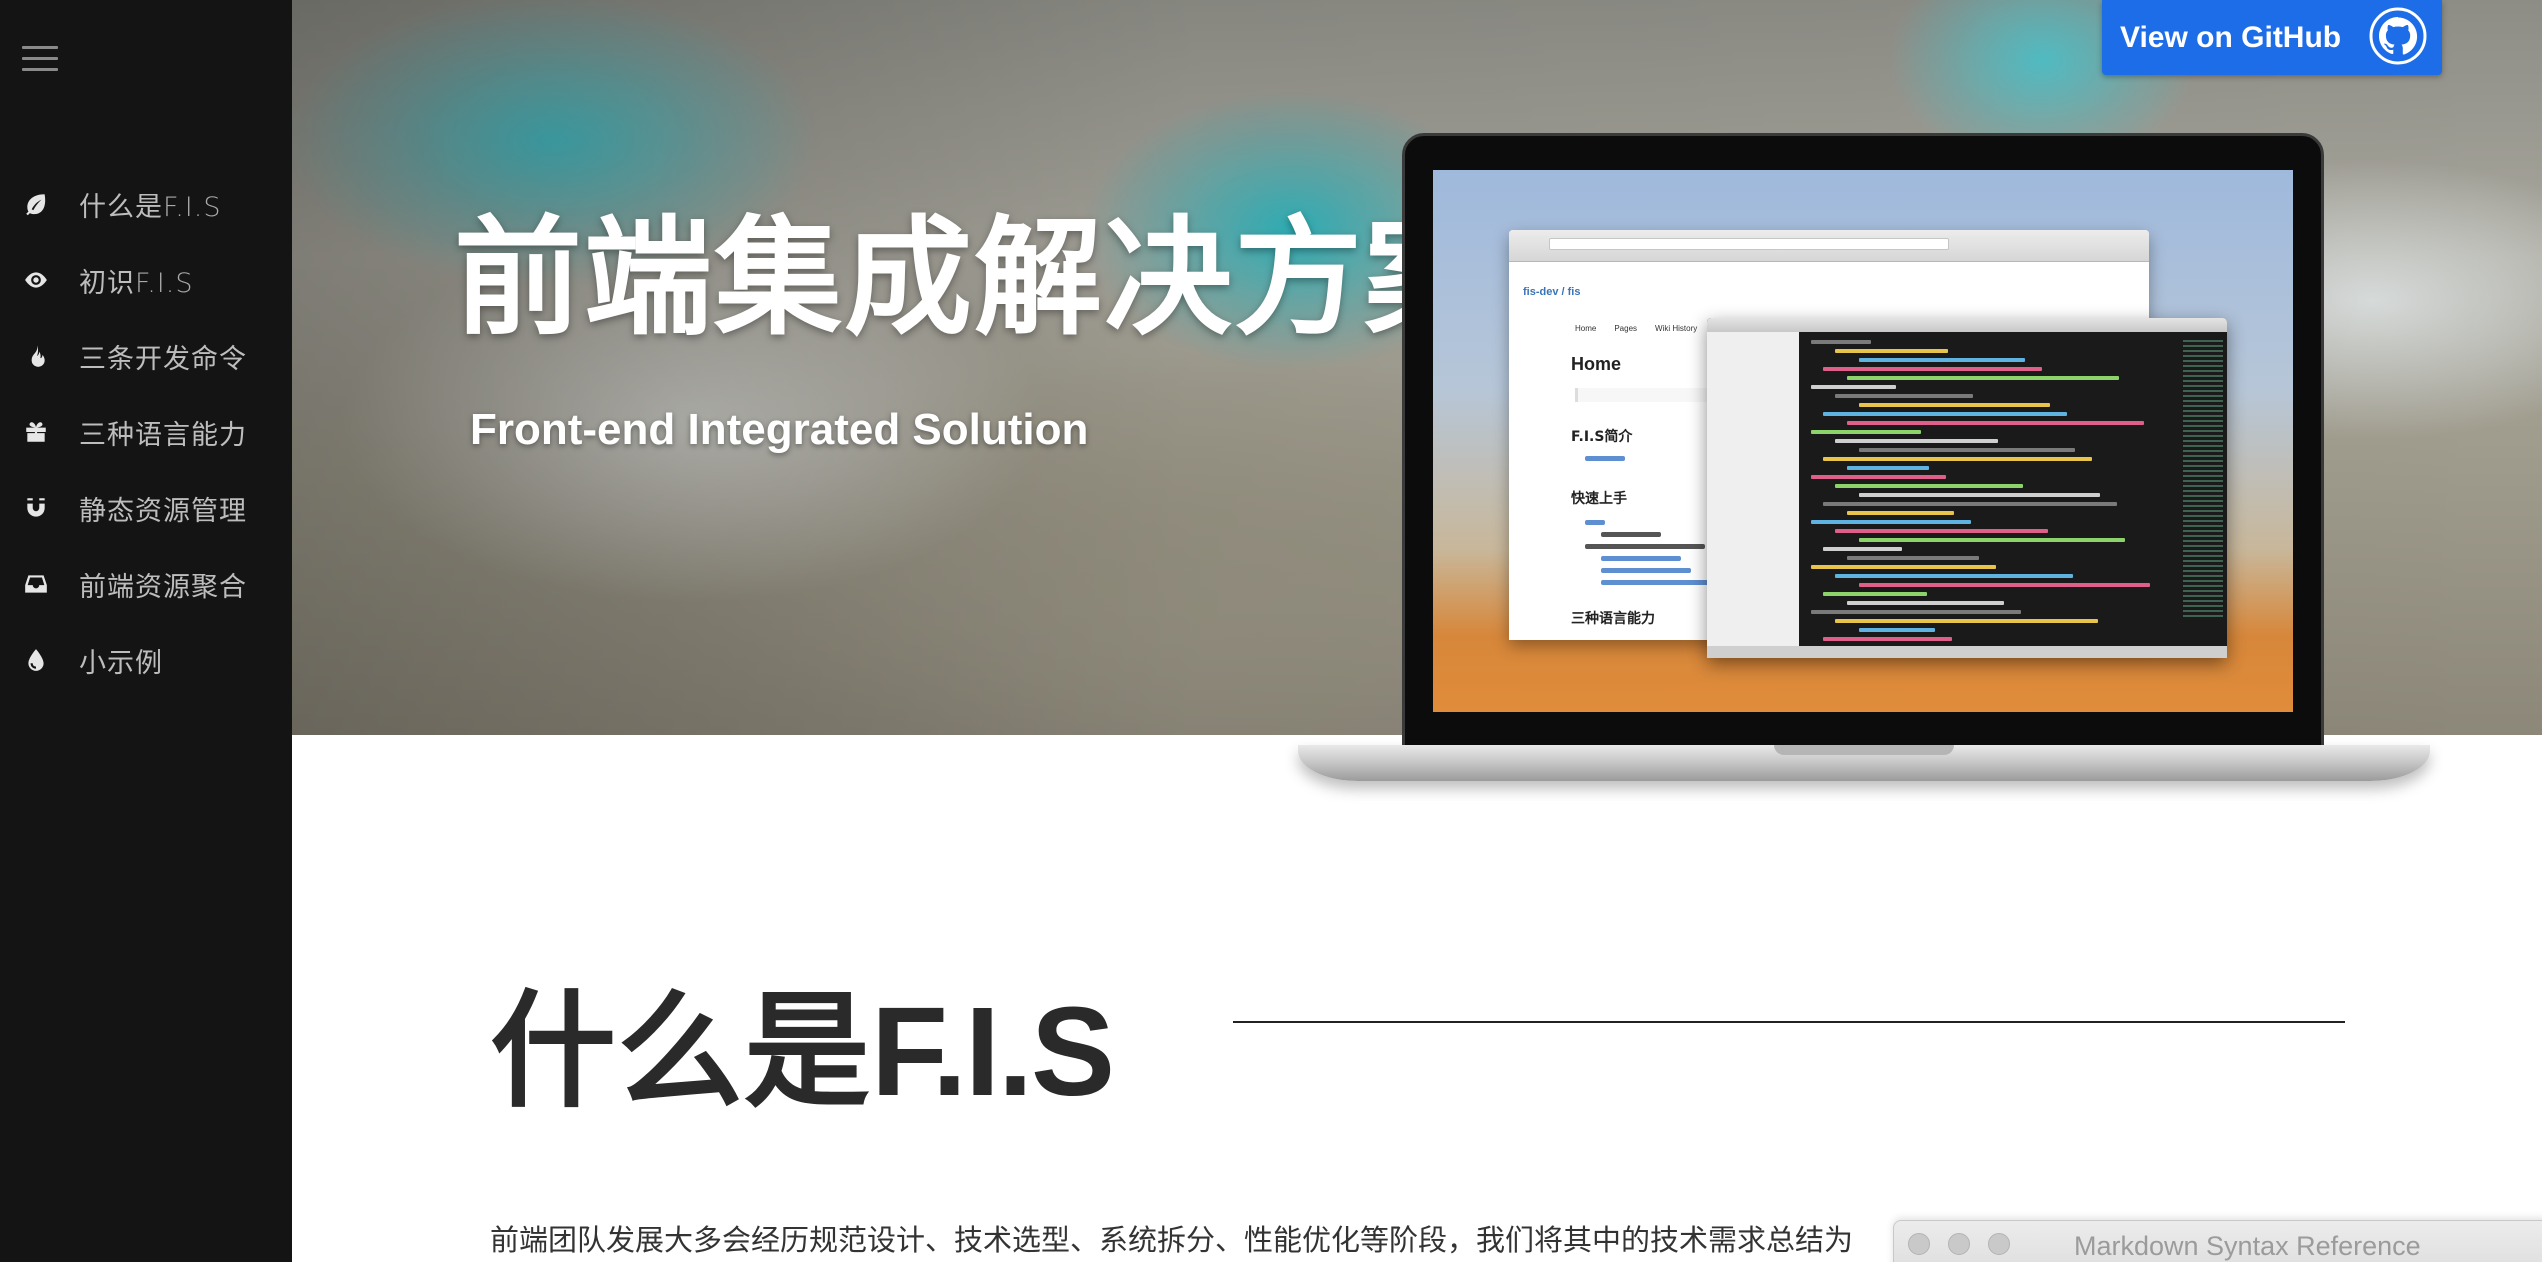  I want to click on sidebar-item-label: 三条开发命令, so click(163, 359).